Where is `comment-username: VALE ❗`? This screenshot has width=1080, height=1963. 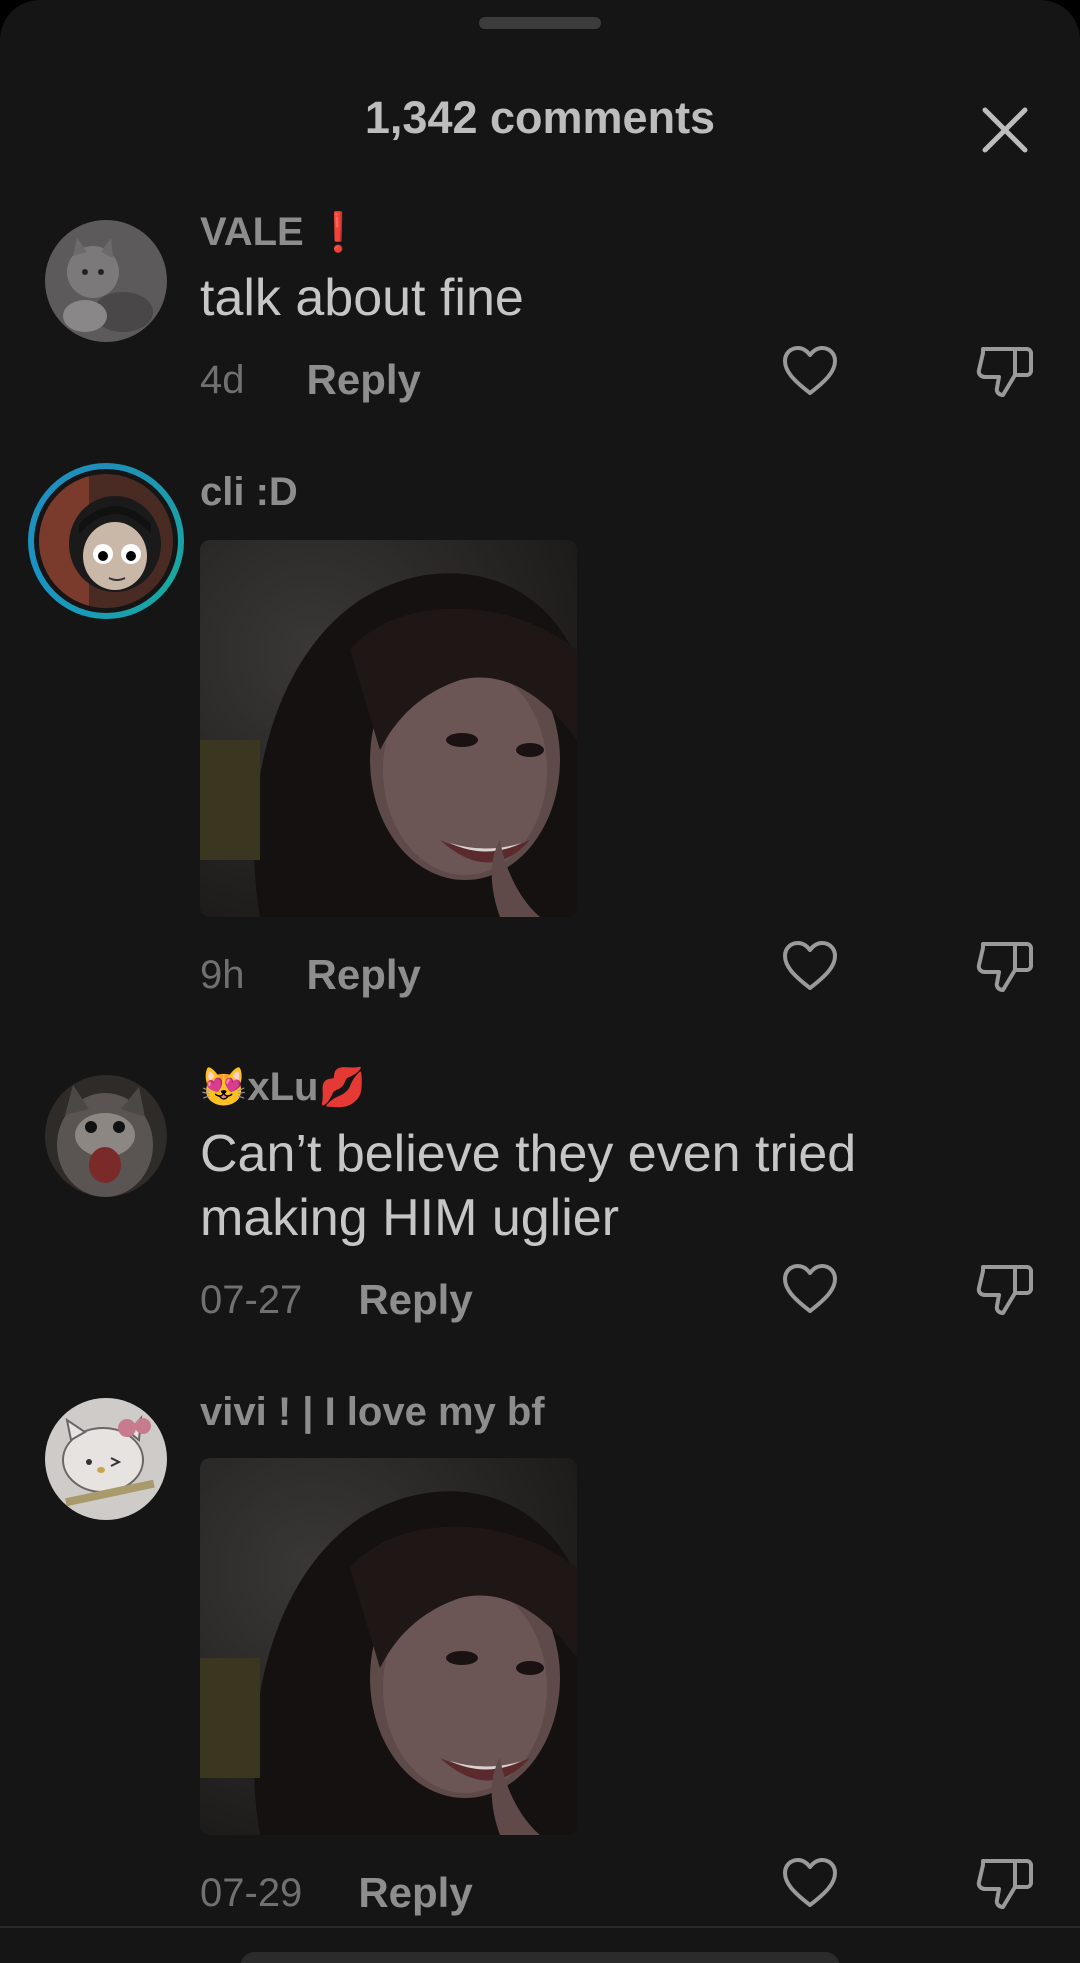 comment-username: VALE ❗ is located at coordinates (281, 232).